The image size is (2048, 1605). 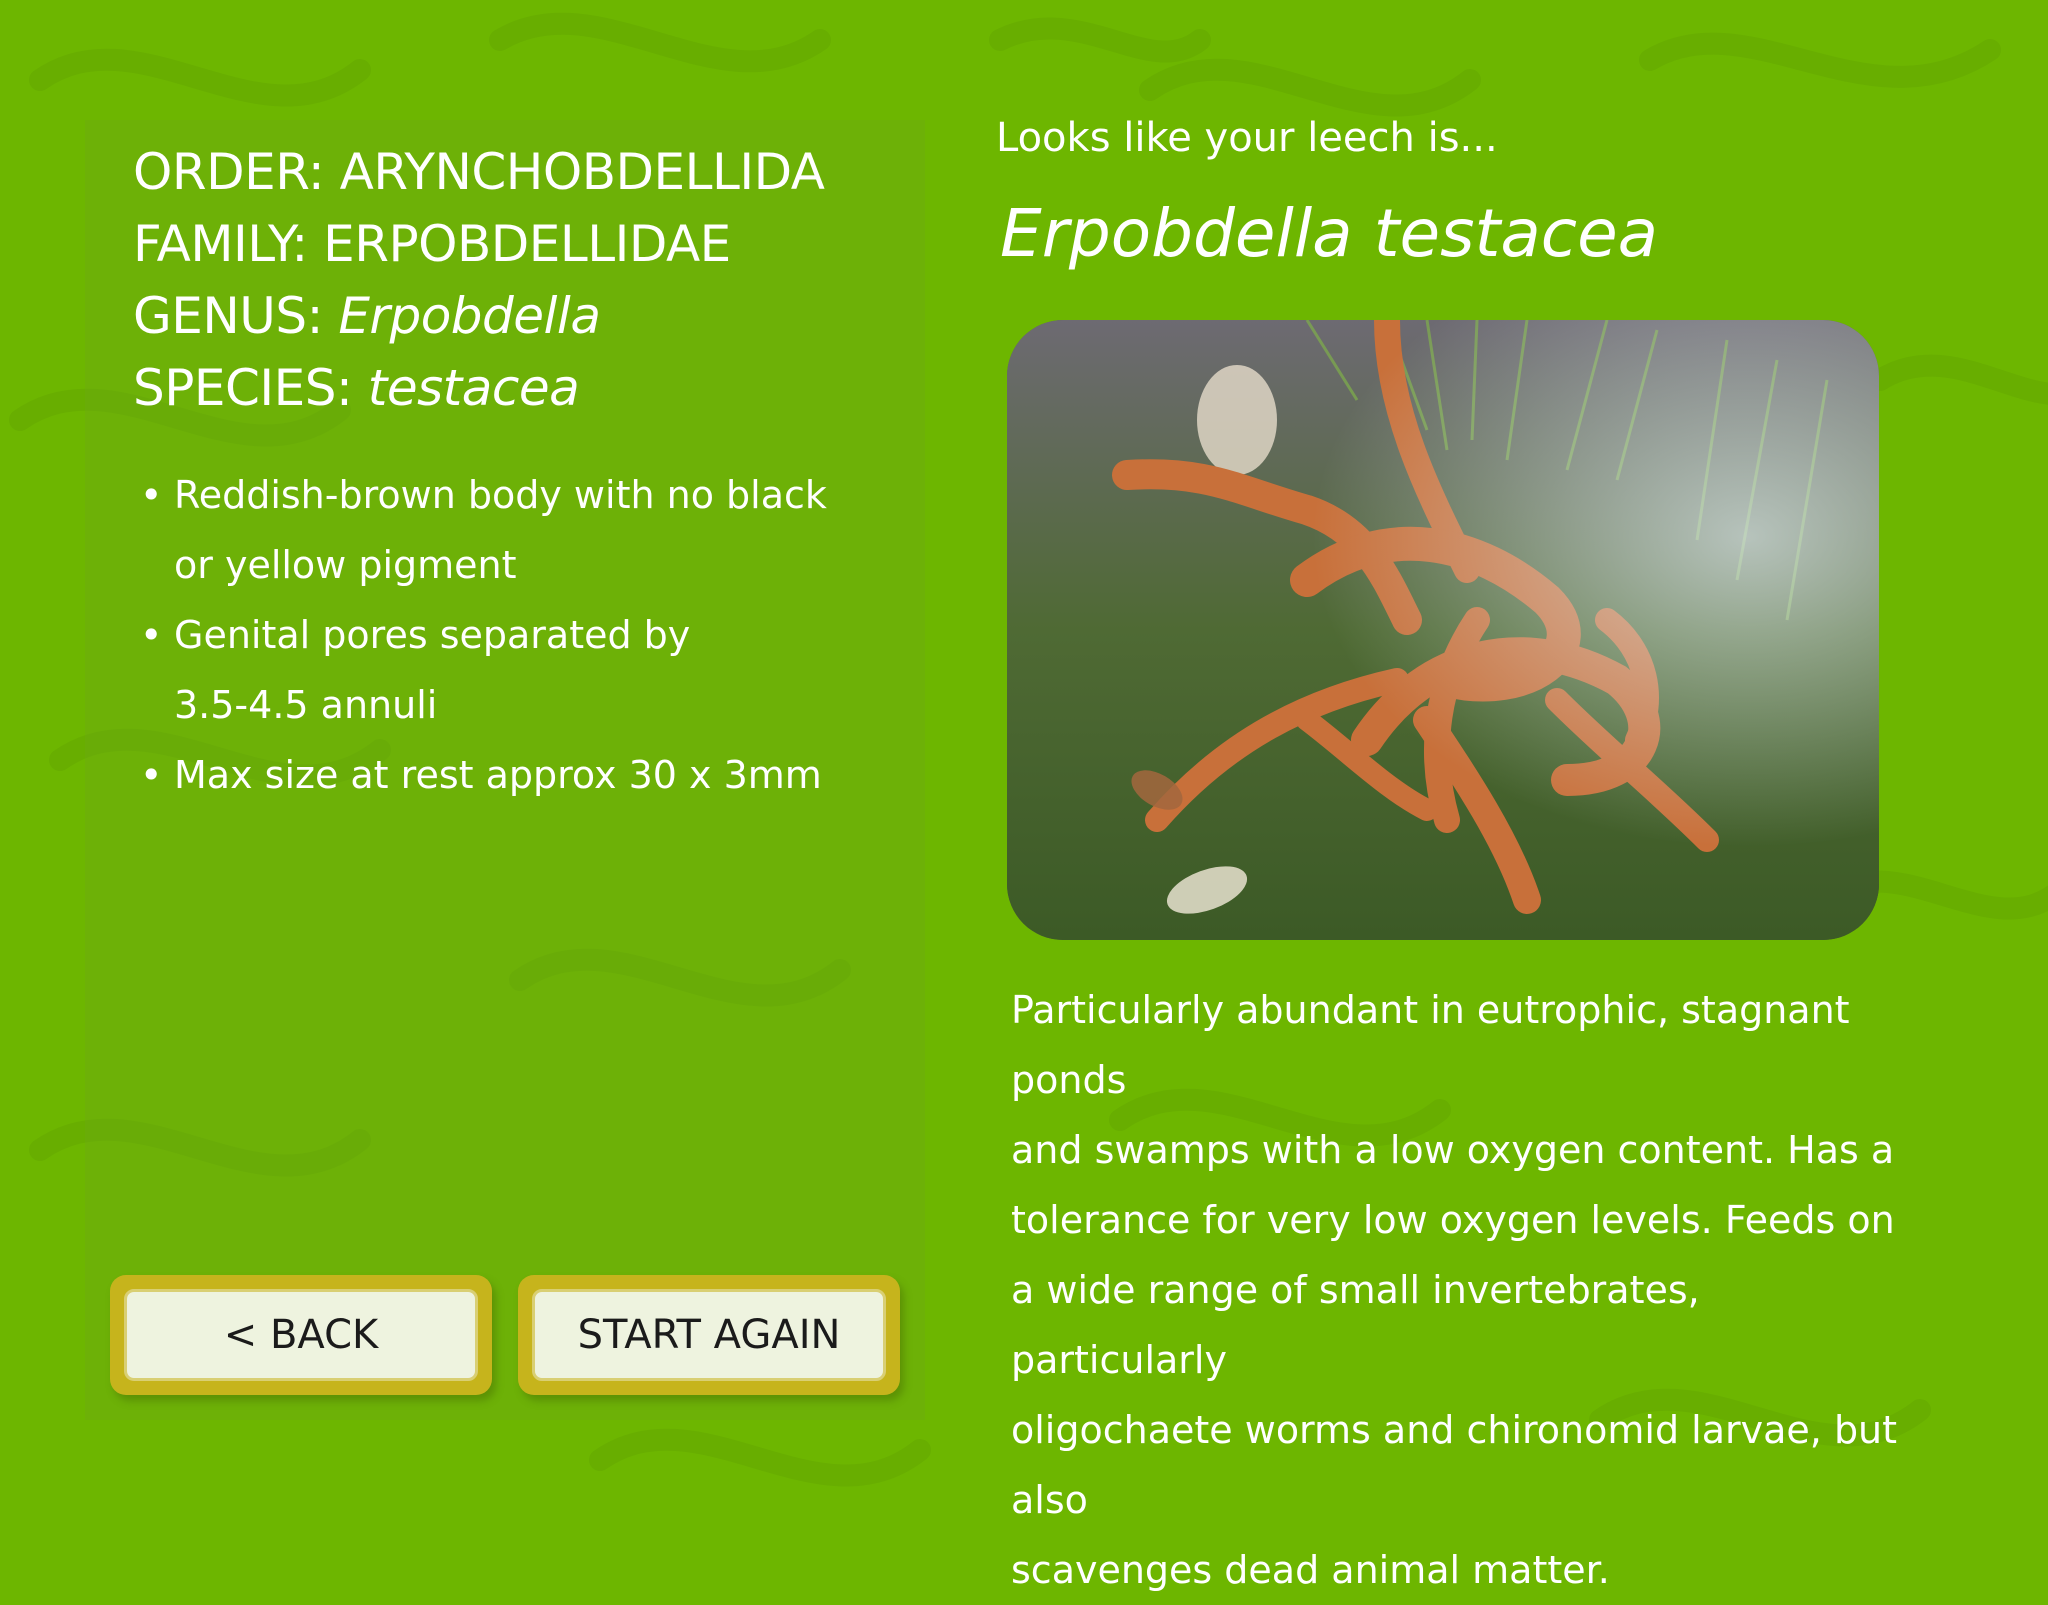 I want to click on species-value: testacea, so click(x=473, y=388).